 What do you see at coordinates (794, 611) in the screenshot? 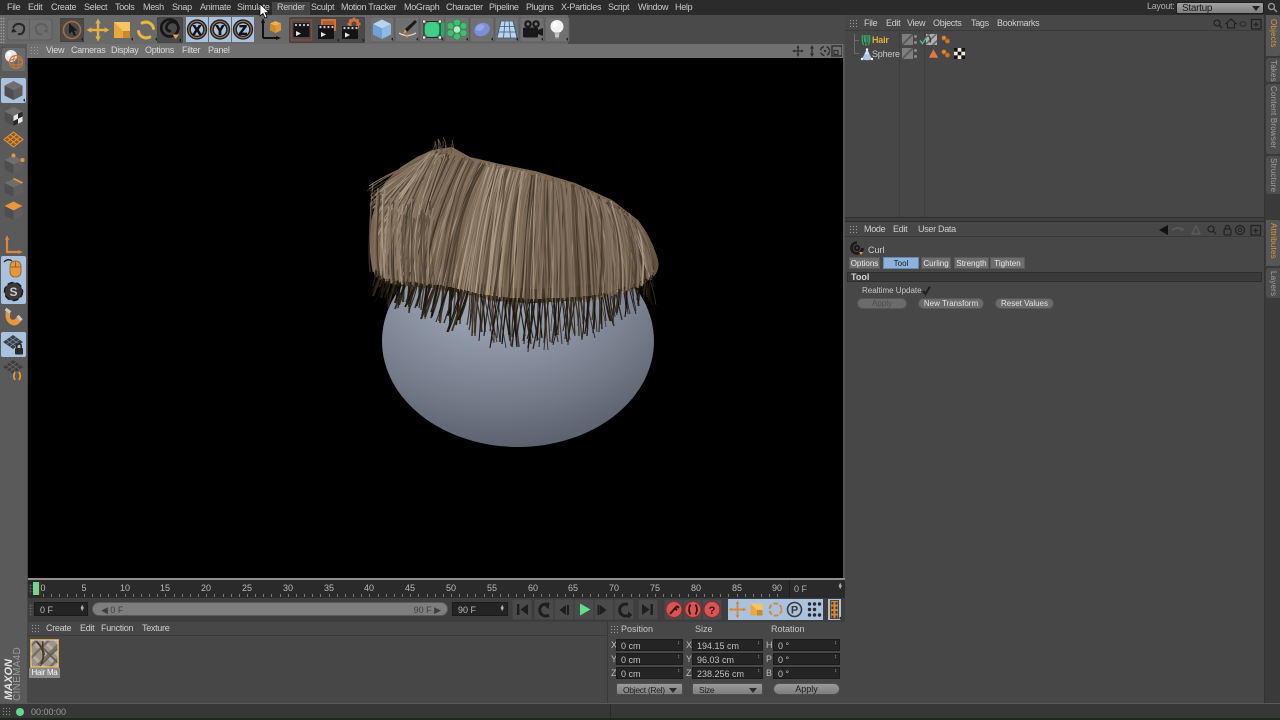
I see `svg-text: P` at bounding box center [794, 611].